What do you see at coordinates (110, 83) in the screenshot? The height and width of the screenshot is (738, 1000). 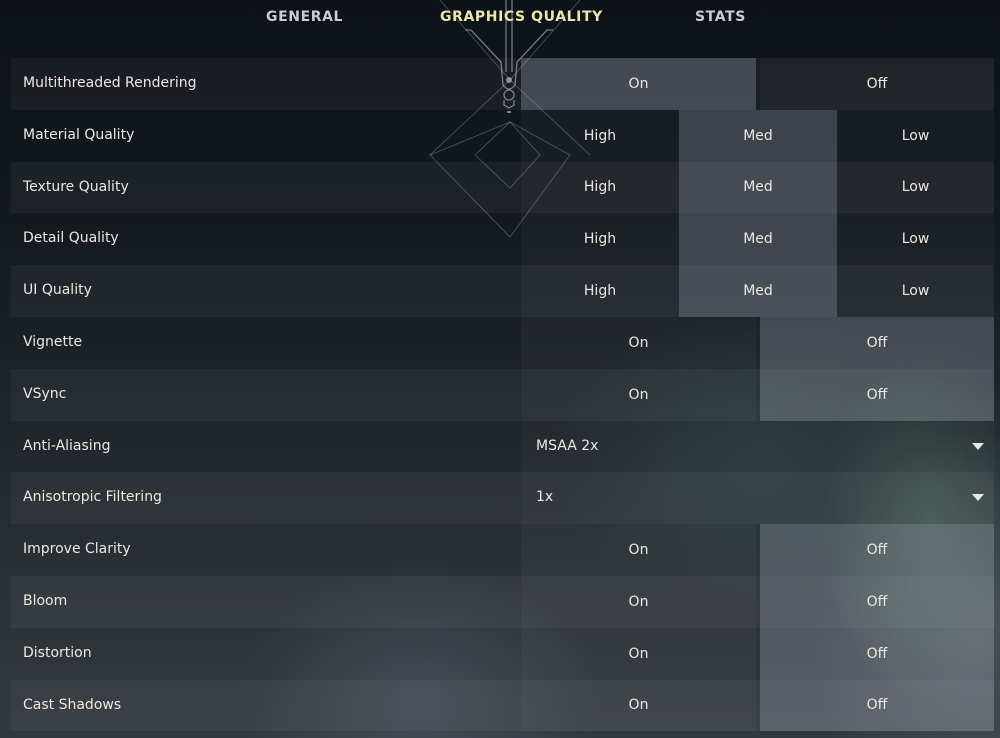 I see `setting-label: Multithreaded Rendering` at bounding box center [110, 83].